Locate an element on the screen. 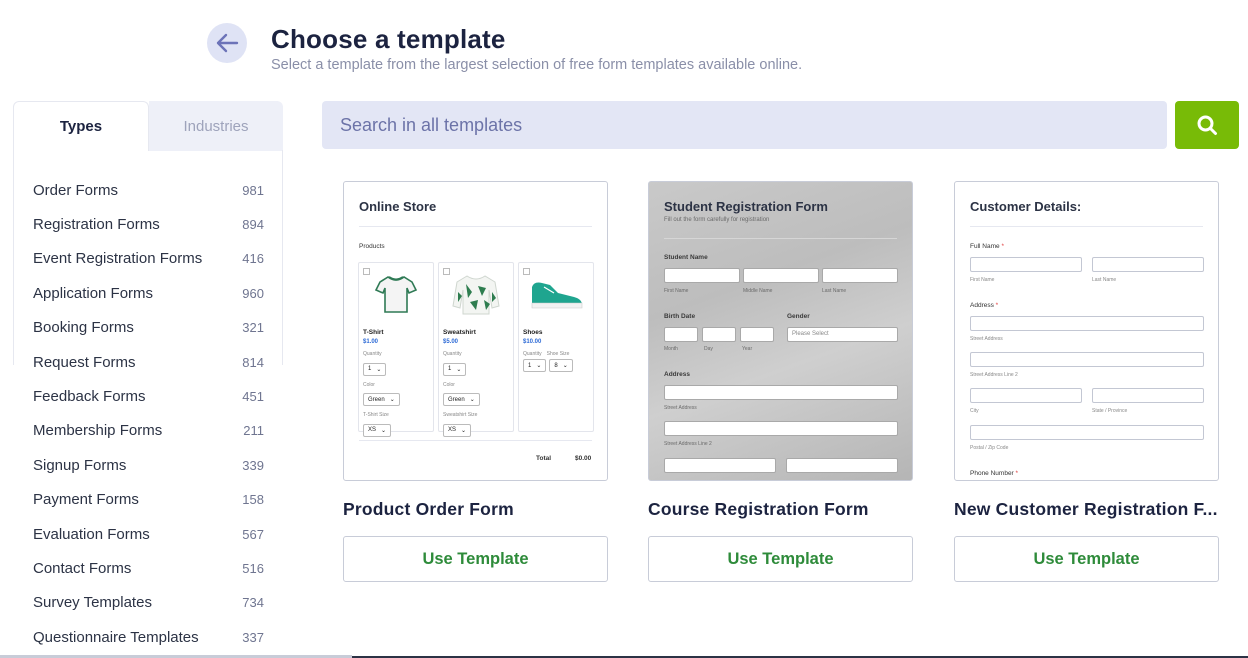 This screenshot has width=1248, height=658. type-label: Contact Forms is located at coordinates (82, 568).